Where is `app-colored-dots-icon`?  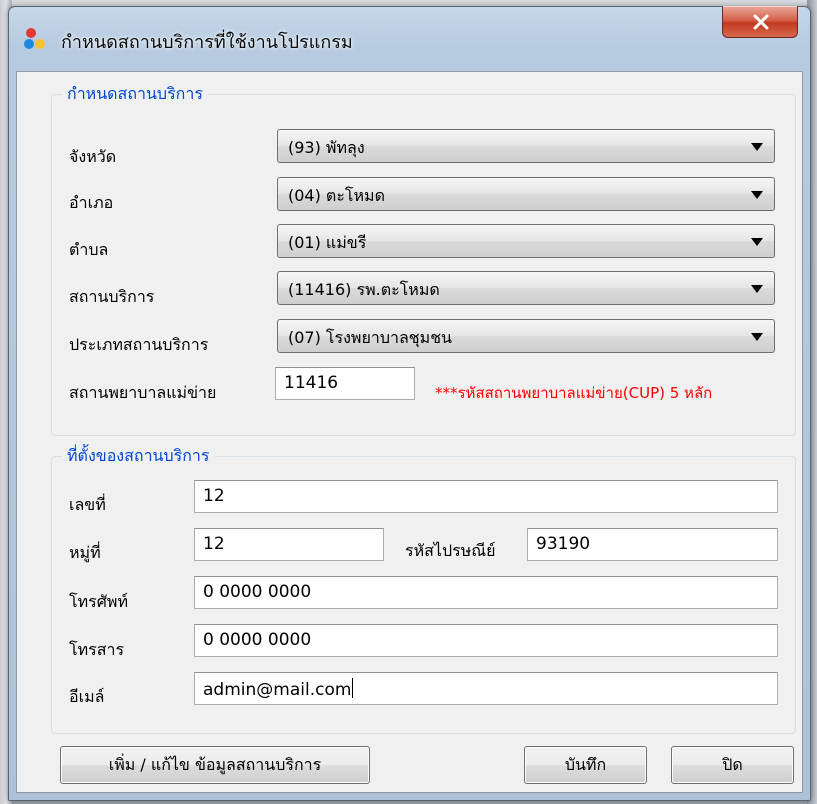 app-colored-dots-icon is located at coordinates (36, 39).